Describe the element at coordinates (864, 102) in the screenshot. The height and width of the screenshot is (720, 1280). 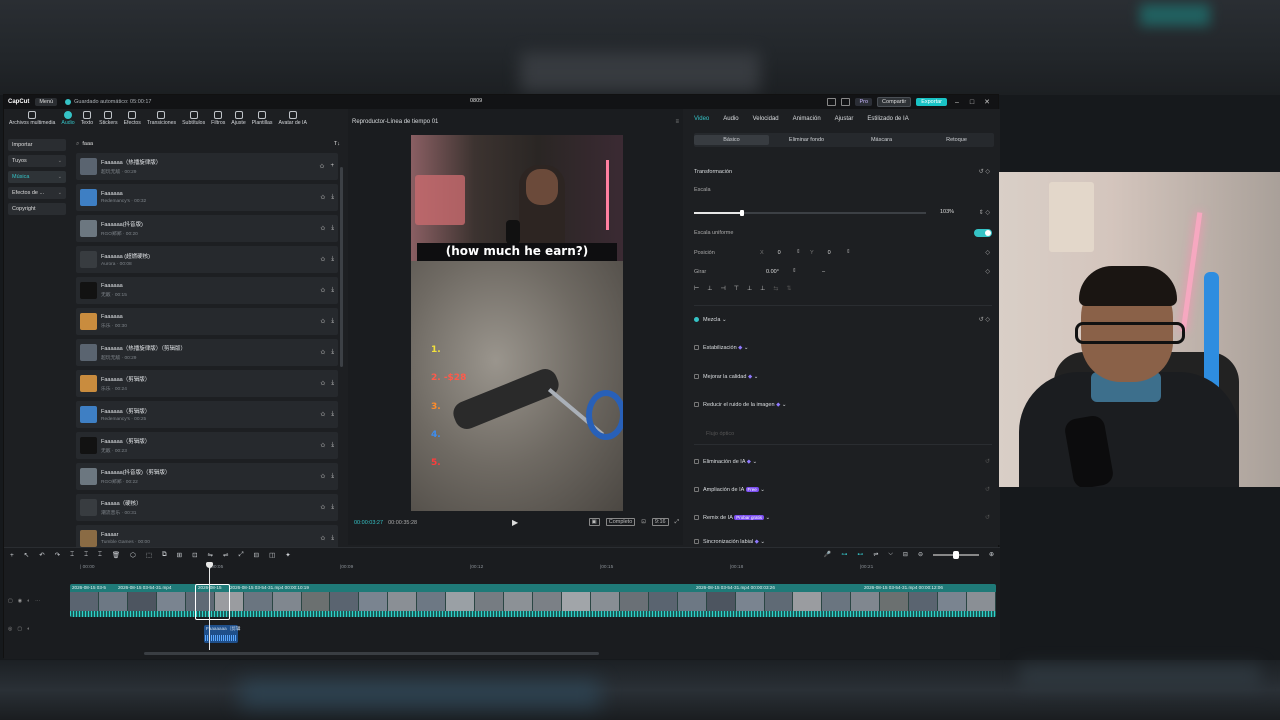
I see `pro-button: Pro` at that location.